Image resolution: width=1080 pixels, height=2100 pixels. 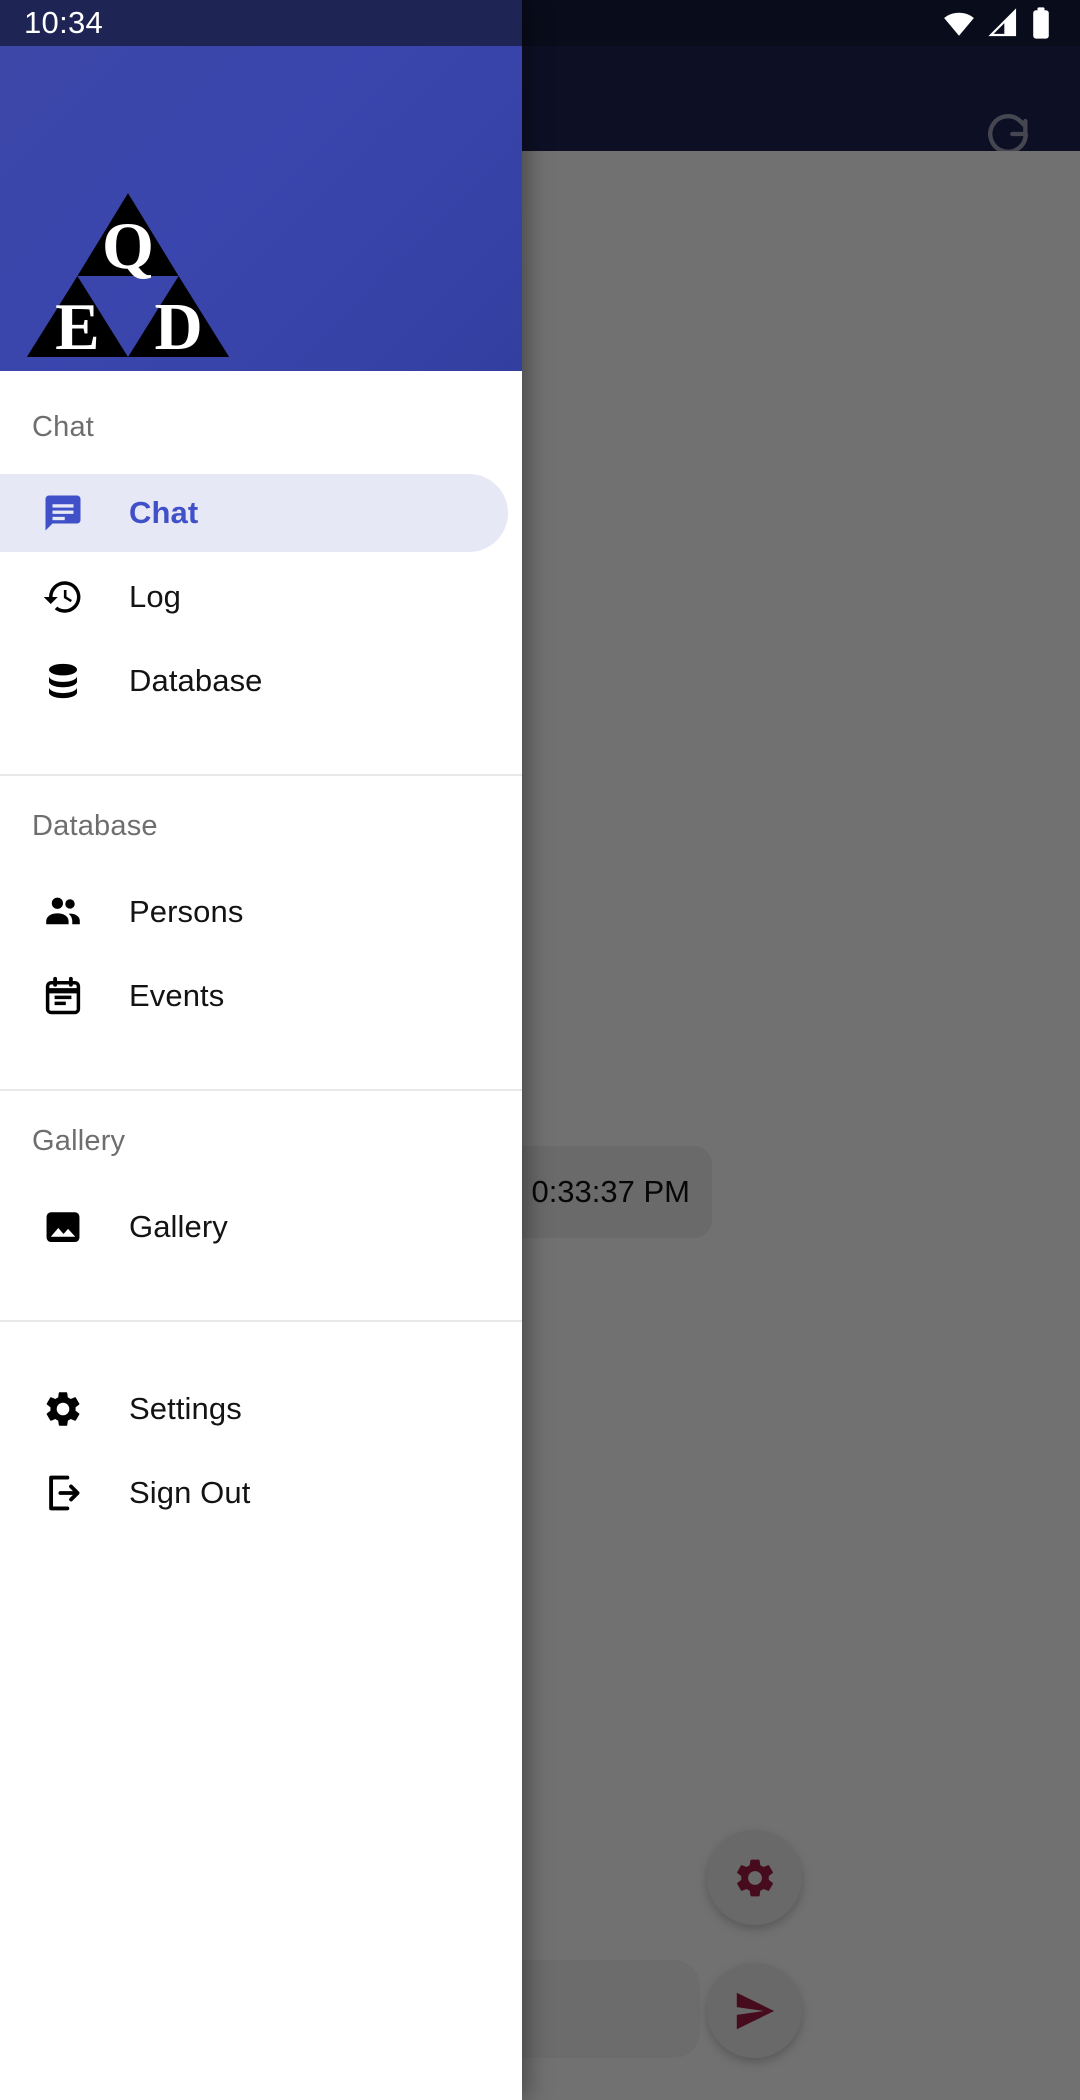 I want to click on sidebar-item-log: Log, so click(x=254, y=597).